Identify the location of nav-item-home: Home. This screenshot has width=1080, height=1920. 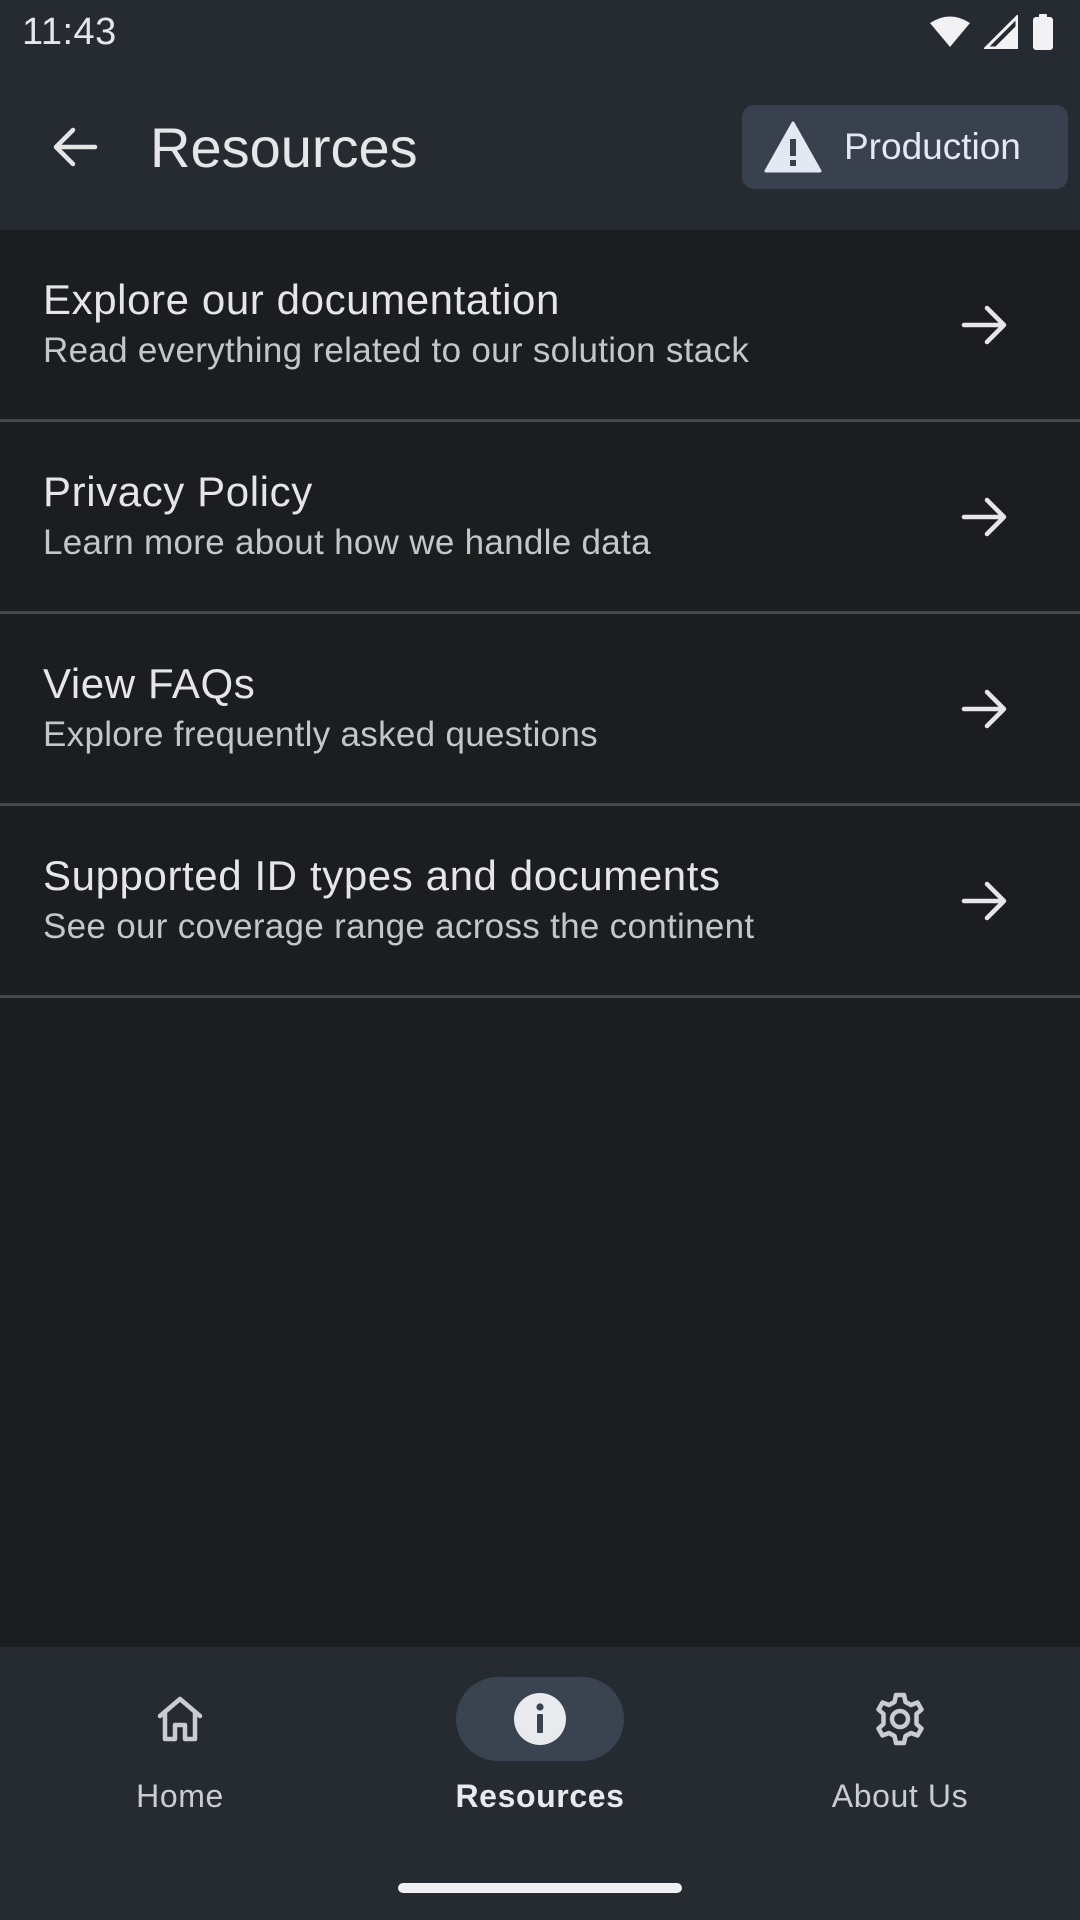
(180, 1752).